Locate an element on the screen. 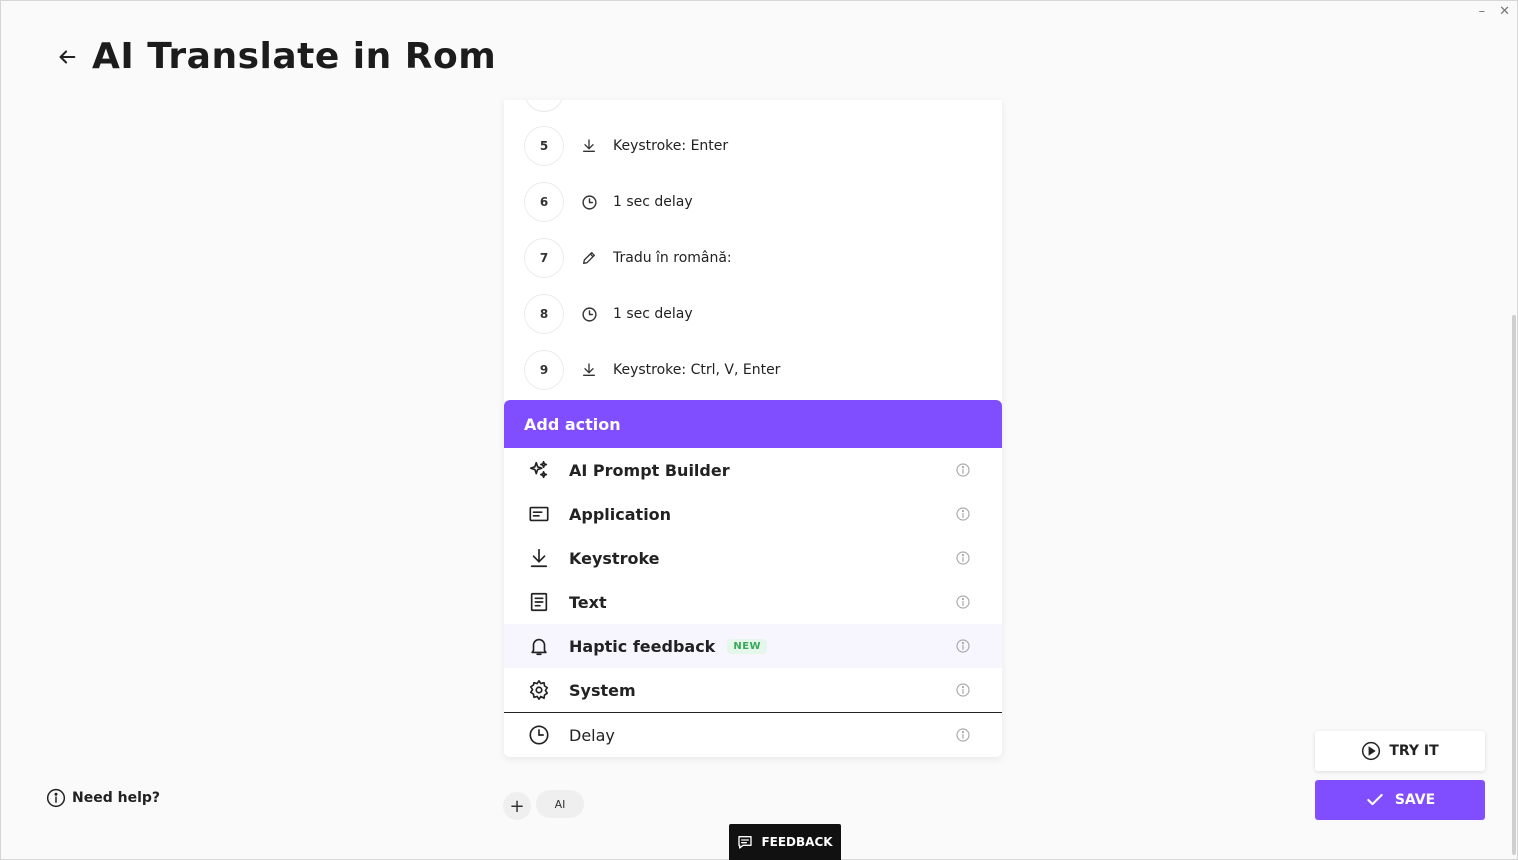 This screenshot has width=1518, height=860. try-it-button: TRY IT is located at coordinates (1400, 751).